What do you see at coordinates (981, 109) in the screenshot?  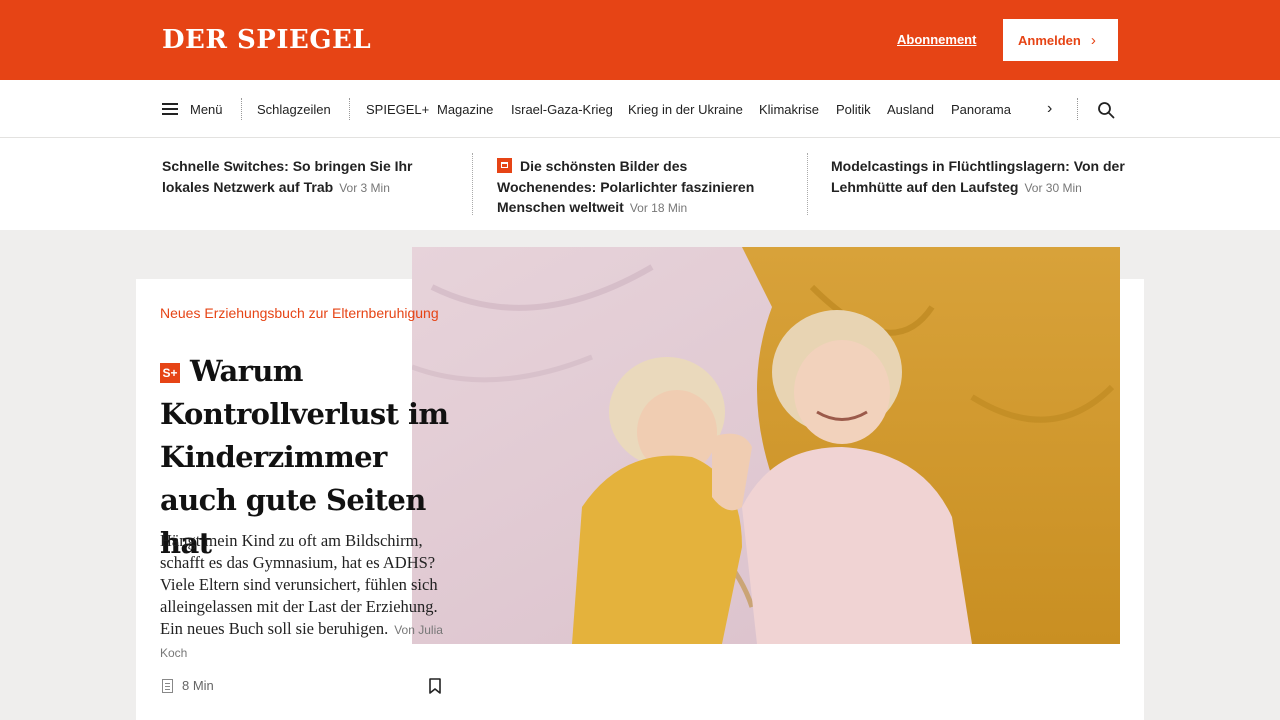 I see `nav-item-panorama: Panorama` at bounding box center [981, 109].